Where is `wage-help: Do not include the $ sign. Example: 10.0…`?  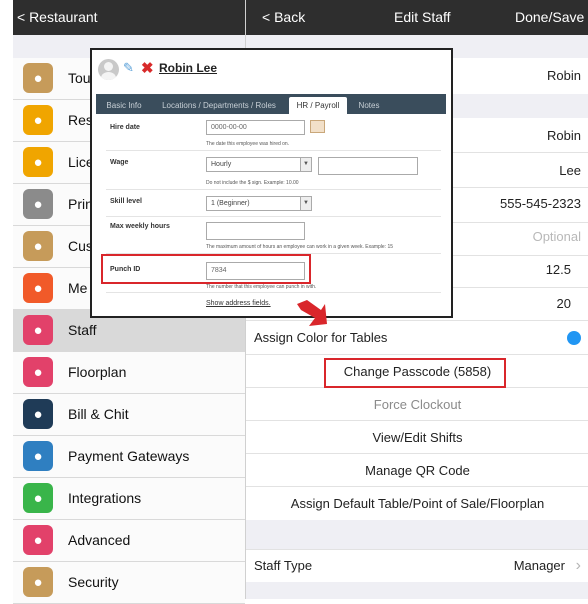 wage-help: Do not include the $ sign. Example: 10.0… is located at coordinates (252, 183).